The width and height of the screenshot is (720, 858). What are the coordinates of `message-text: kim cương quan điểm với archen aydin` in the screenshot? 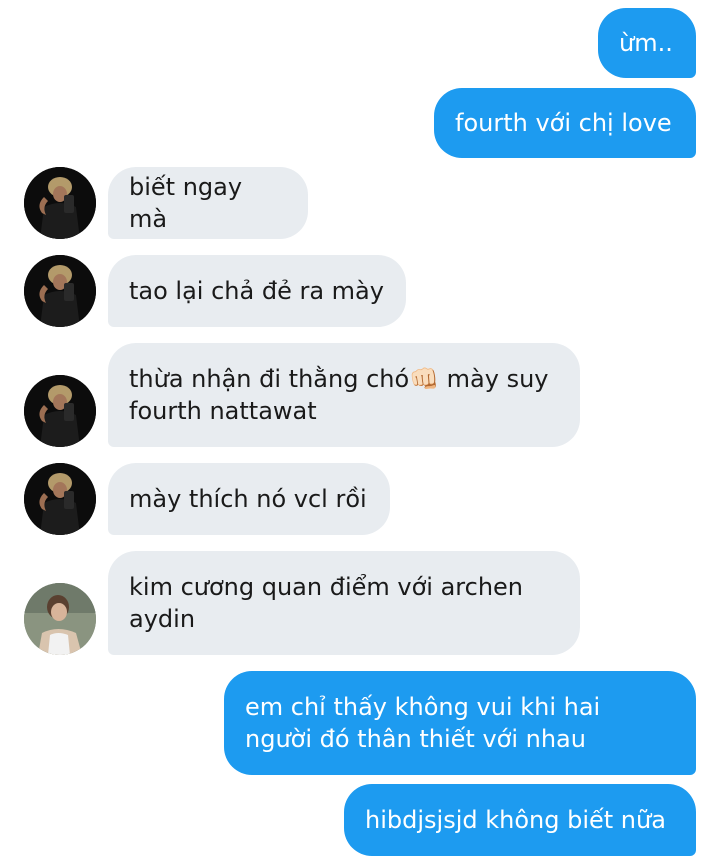 It's located at (326, 603).